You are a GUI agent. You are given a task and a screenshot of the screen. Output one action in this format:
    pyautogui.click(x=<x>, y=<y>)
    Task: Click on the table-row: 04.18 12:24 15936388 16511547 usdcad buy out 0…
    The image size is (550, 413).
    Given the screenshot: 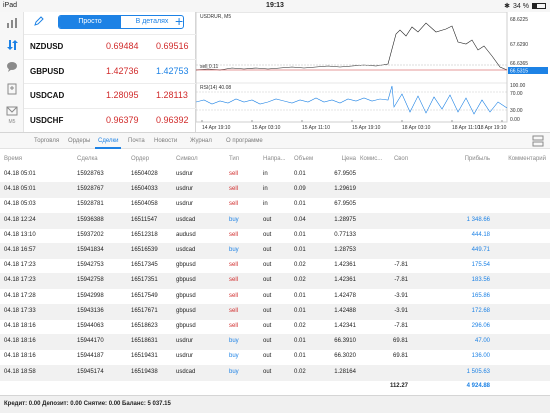 What is the action you would take?
    pyautogui.click(x=275, y=220)
    